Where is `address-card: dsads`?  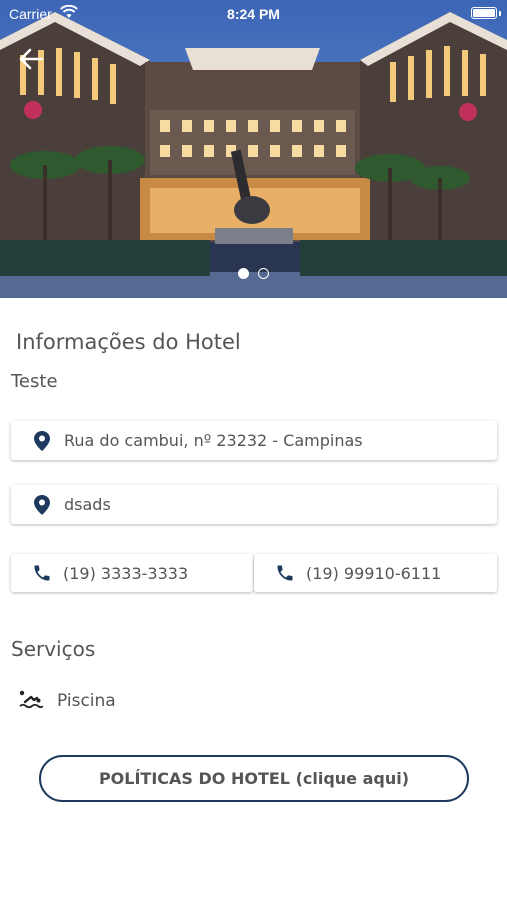
address-card: dsads is located at coordinates (254, 504).